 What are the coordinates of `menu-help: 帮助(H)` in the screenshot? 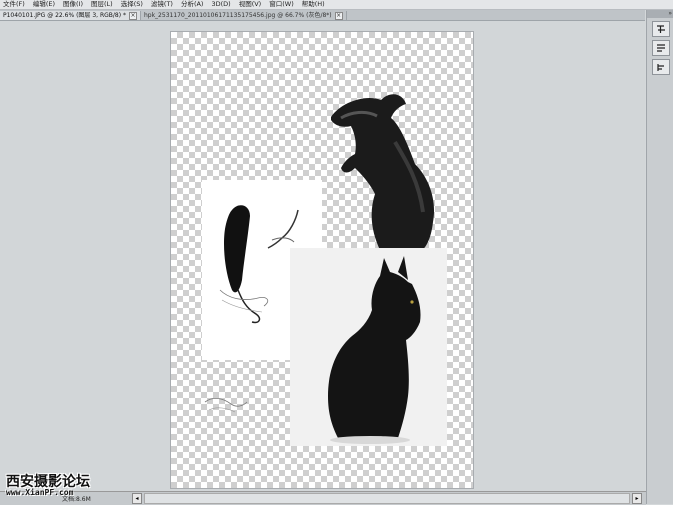 It's located at (314, 4).